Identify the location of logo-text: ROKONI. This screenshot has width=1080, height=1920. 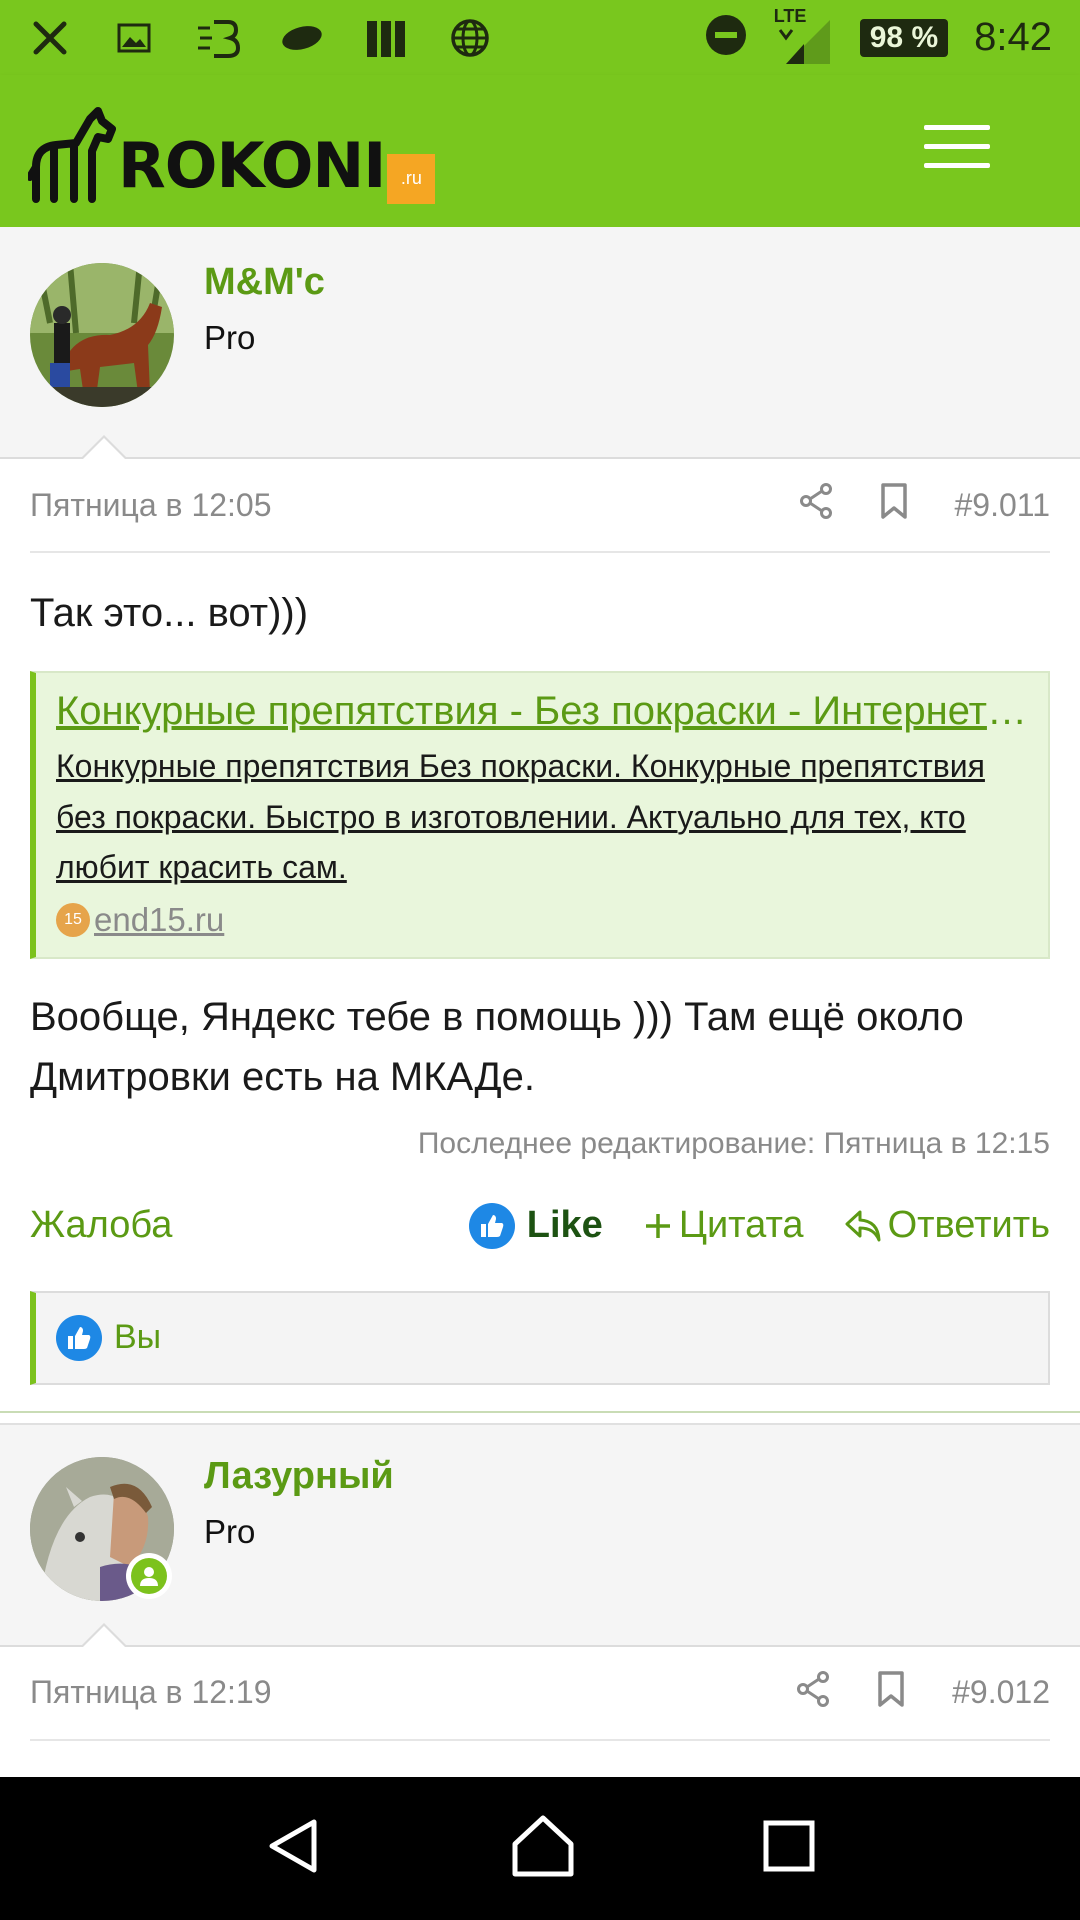
(252, 165).